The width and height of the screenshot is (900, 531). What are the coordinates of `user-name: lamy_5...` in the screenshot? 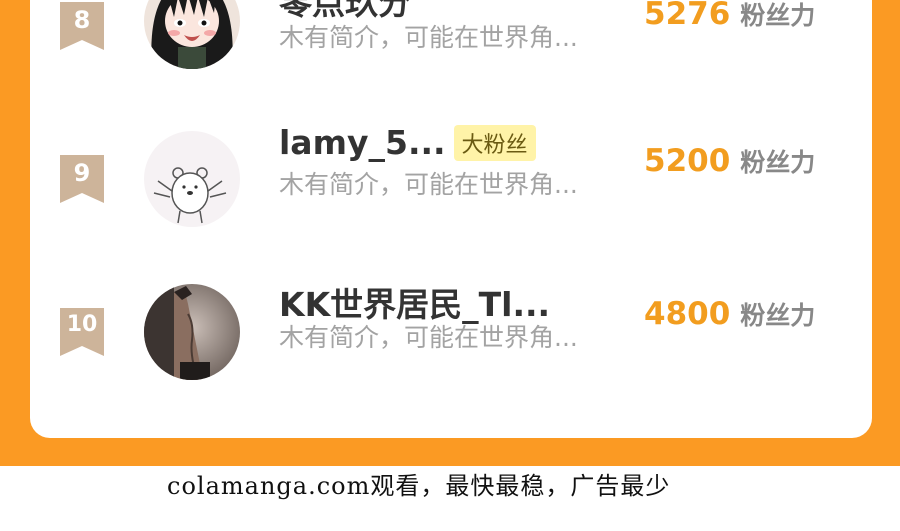 It's located at (362, 142).